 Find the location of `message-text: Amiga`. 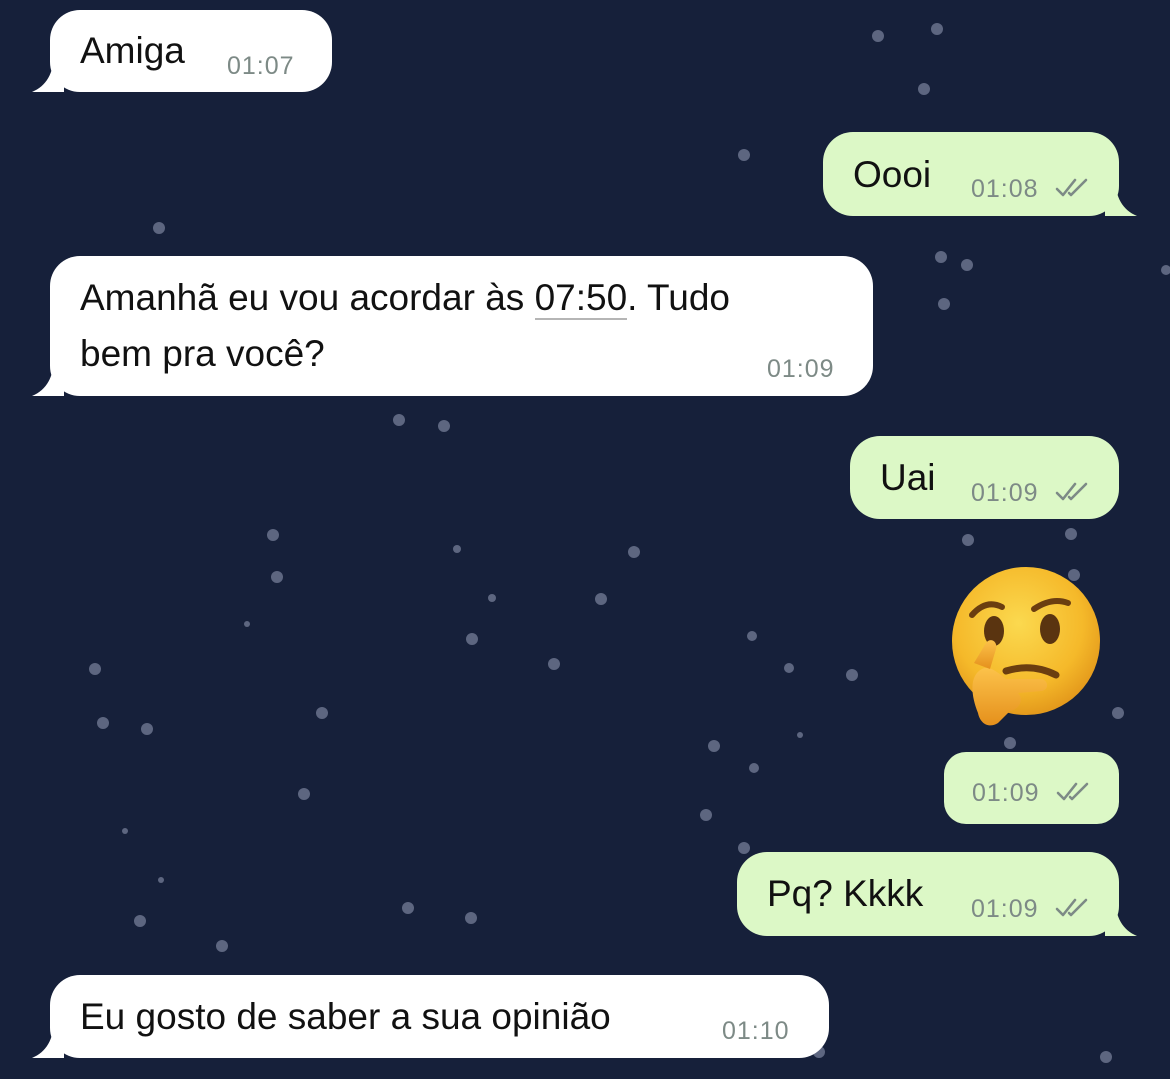

message-text: Amiga is located at coordinates (132, 50).